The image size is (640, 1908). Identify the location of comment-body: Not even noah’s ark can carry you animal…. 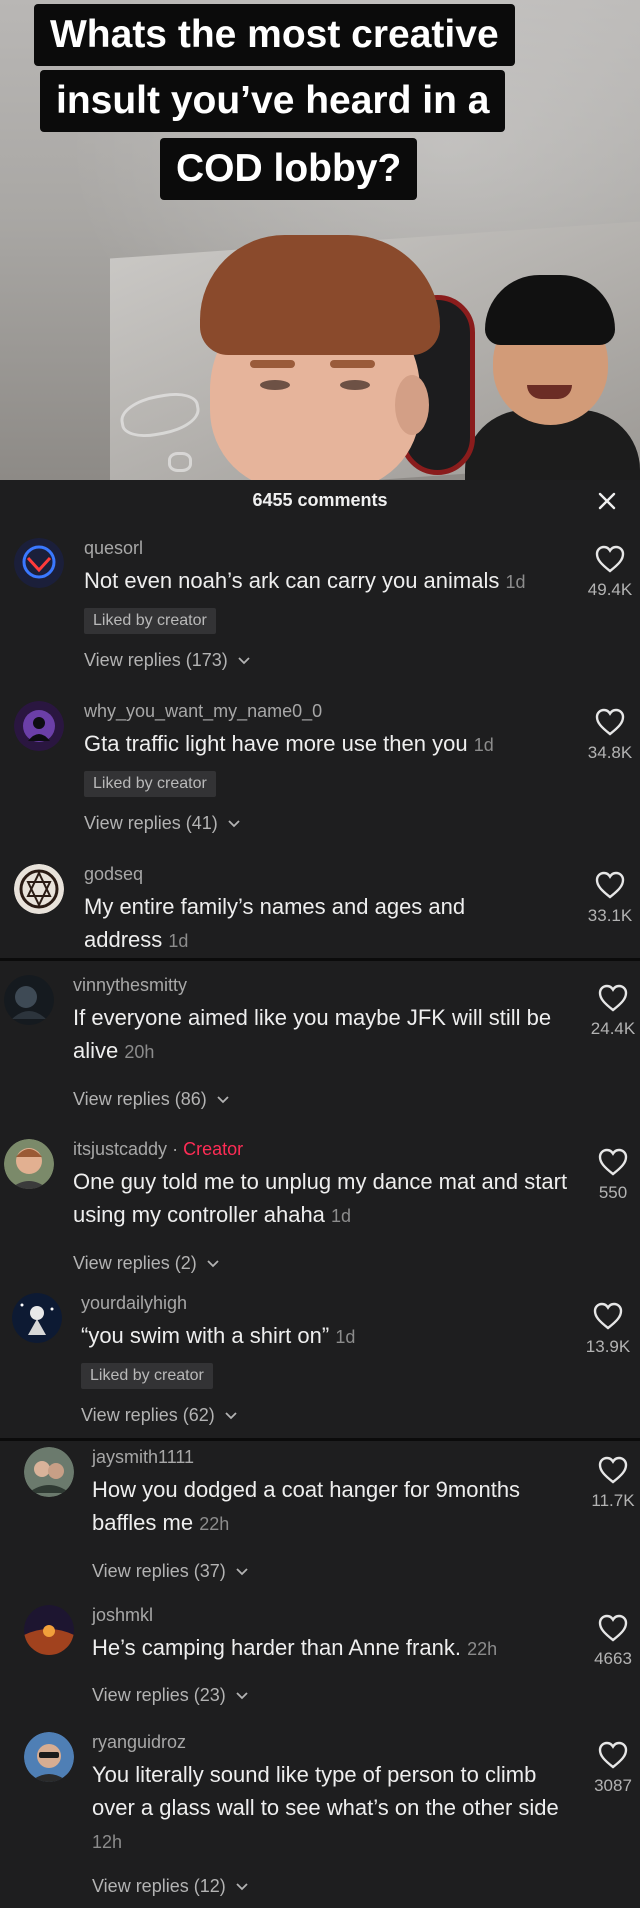
(292, 580).